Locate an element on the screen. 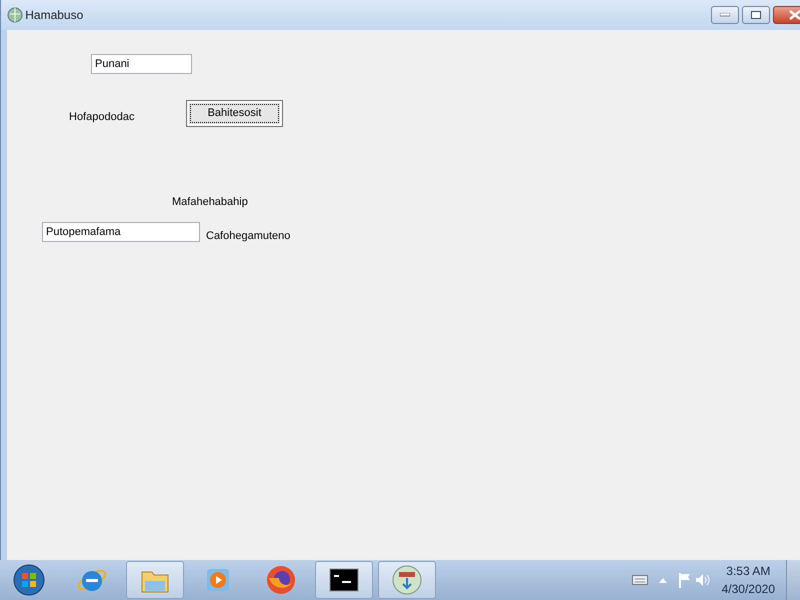  close-icon is located at coordinates (794, 15).